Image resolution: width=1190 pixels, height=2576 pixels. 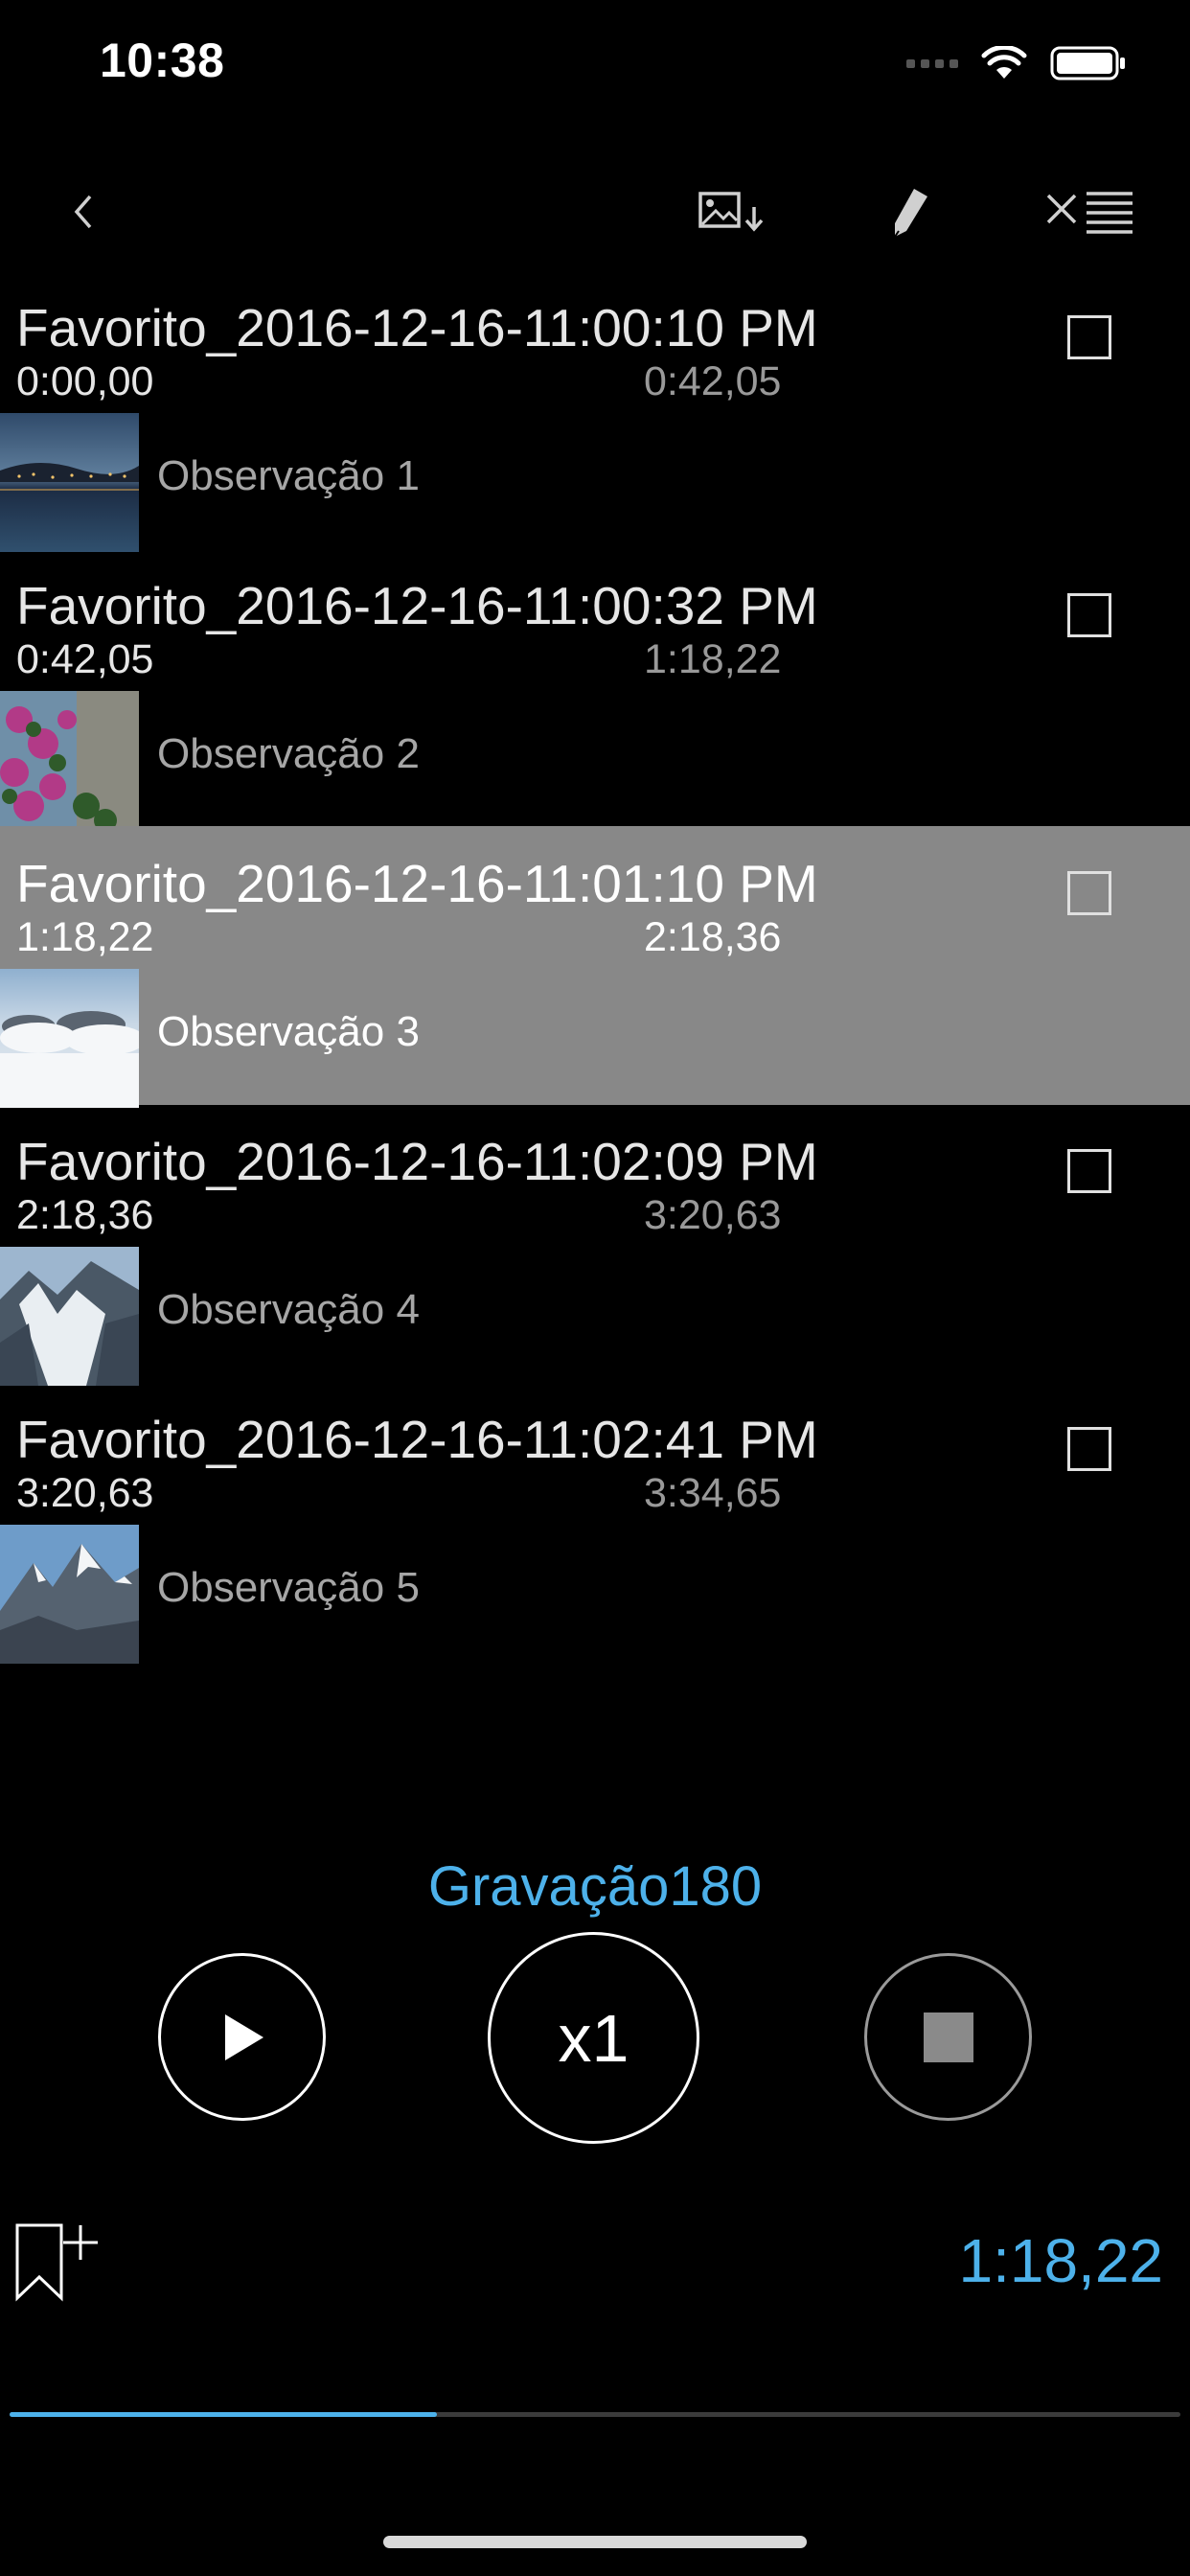 I want to click on bookmark-title: Favorito_2016-12-16-11:02:09 PM, so click(x=417, y=1161).